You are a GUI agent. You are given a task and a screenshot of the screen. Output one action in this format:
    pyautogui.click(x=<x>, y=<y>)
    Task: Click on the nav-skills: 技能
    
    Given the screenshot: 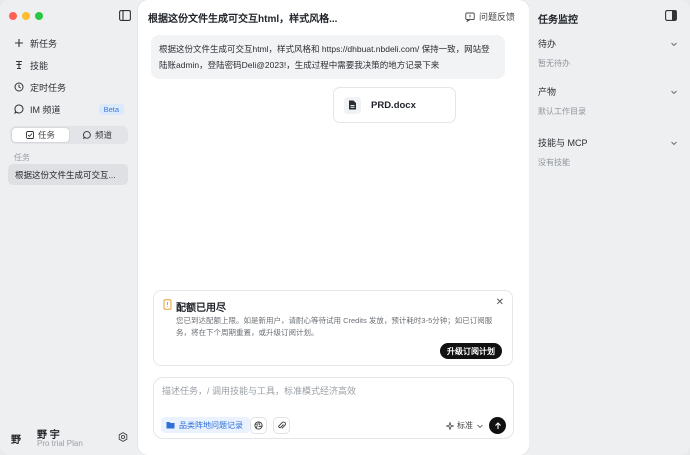 What is the action you would take?
    pyautogui.click(x=69, y=65)
    